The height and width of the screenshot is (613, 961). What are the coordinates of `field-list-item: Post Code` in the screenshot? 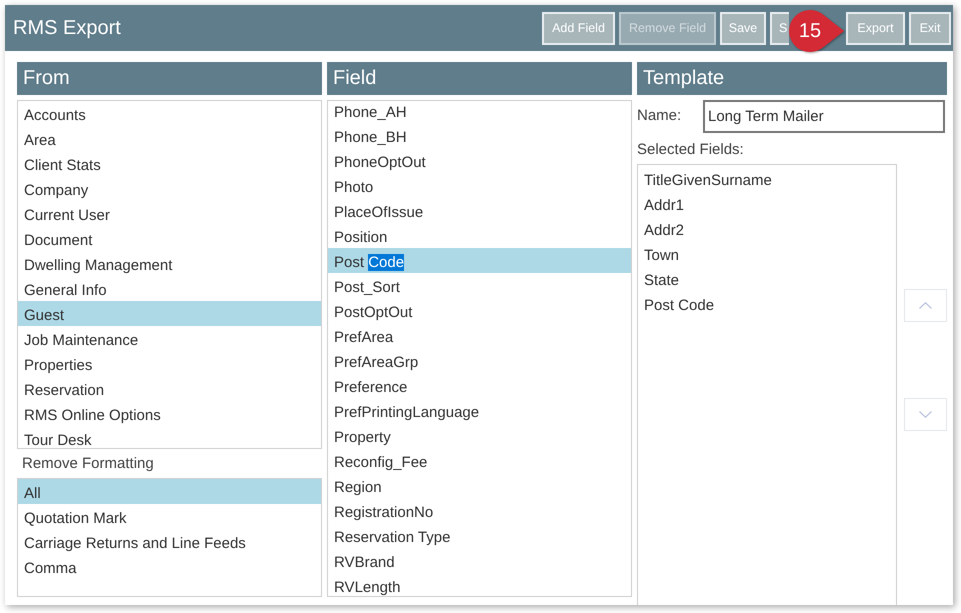 It's located at (479, 260).